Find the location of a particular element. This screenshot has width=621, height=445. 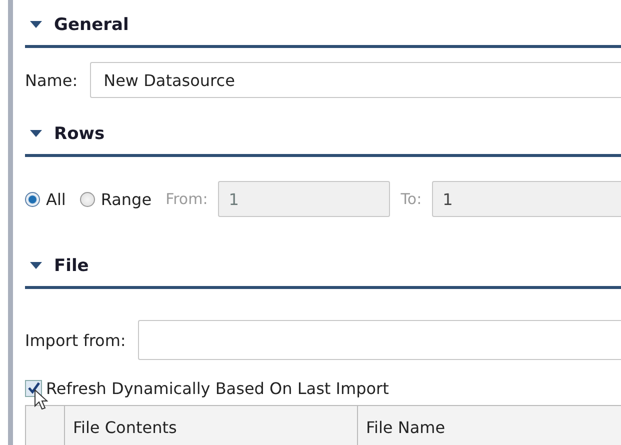

field-label: Name: is located at coordinates (51, 80).